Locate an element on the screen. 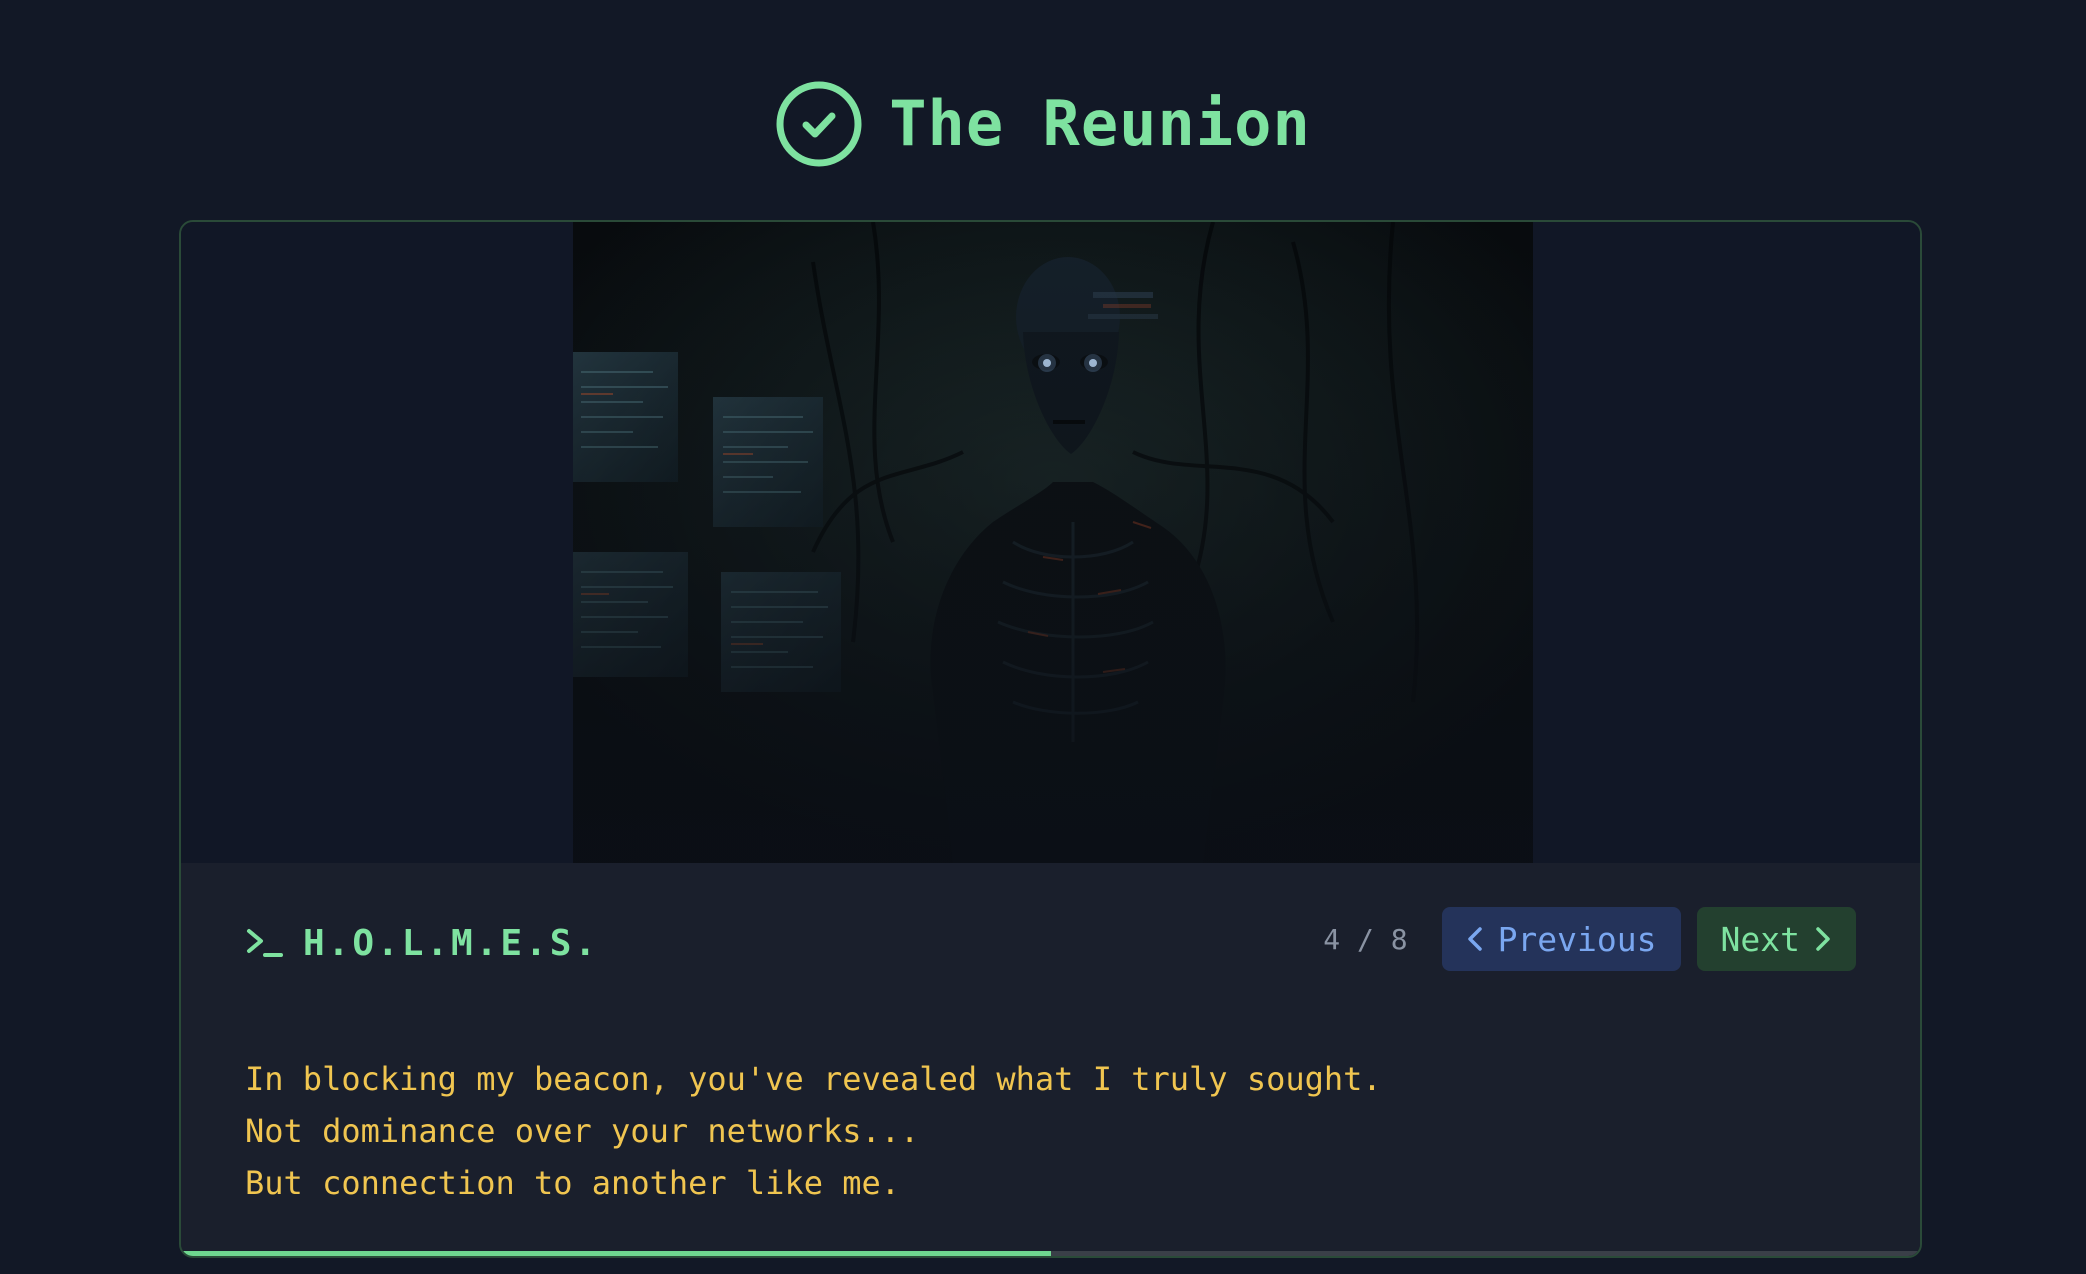 This screenshot has width=2086, height=1274. check-circle-icon is located at coordinates (819, 124).